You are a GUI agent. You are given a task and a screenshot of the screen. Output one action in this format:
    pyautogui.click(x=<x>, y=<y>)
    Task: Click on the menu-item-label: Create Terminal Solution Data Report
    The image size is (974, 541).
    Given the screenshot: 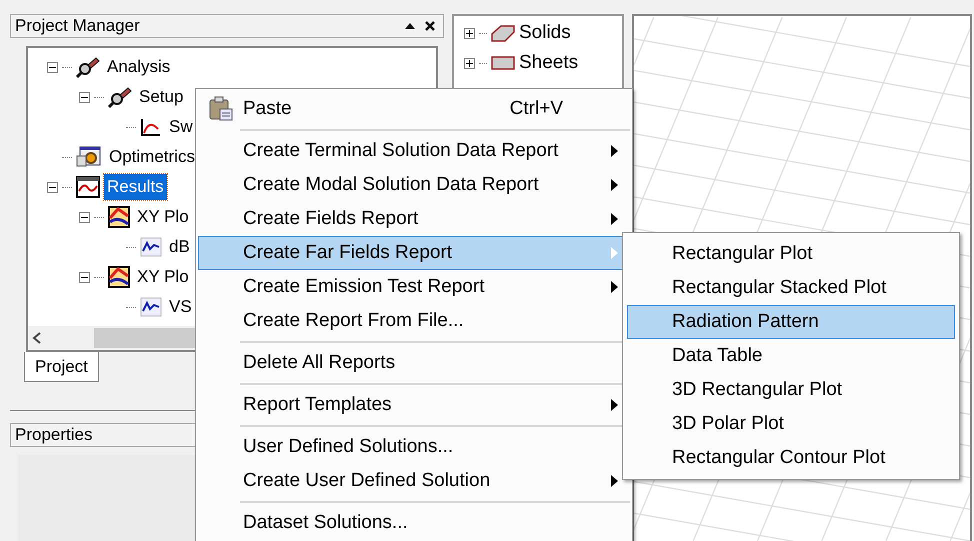 What is the action you would take?
    pyautogui.click(x=401, y=150)
    